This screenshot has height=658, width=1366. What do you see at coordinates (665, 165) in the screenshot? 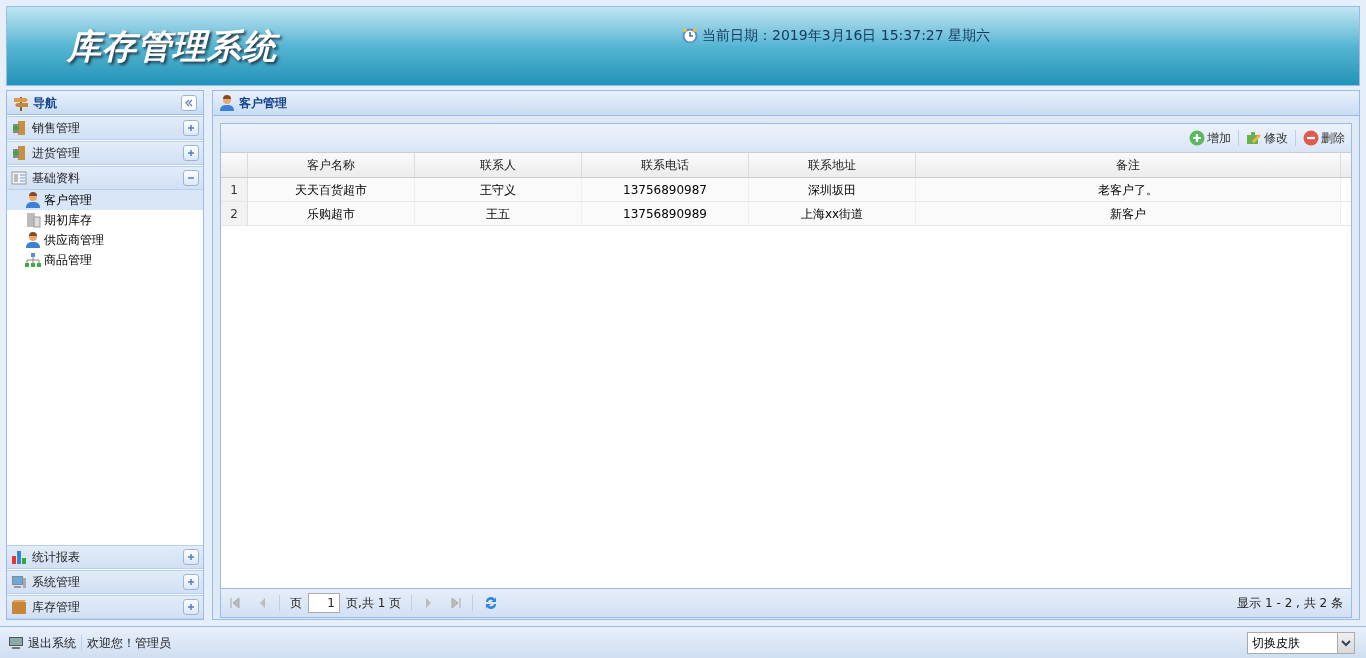
I see `column-header: 联系电话` at bounding box center [665, 165].